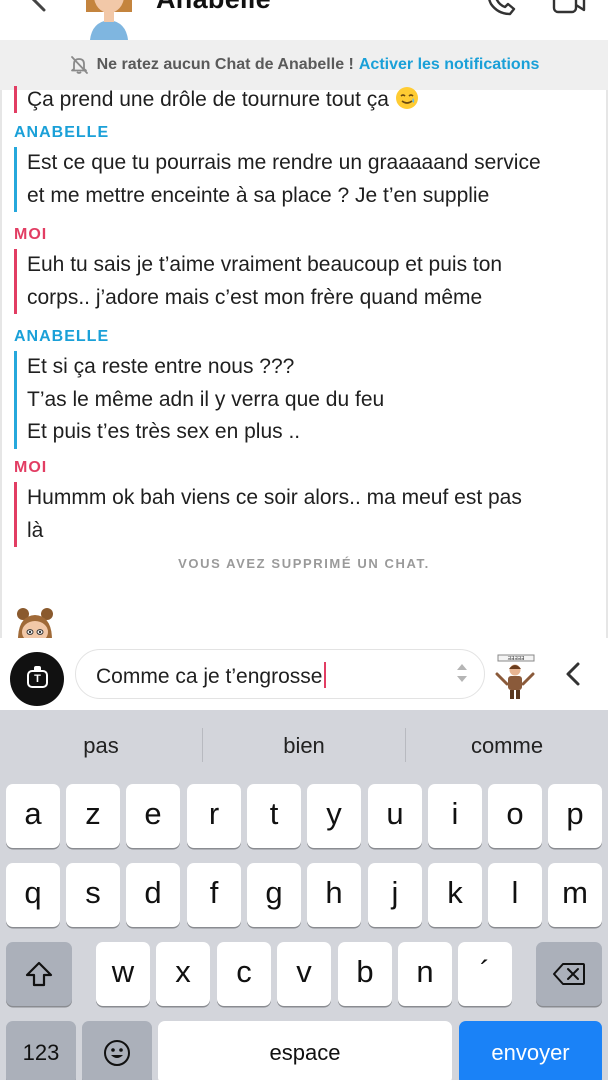  What do you see at coordinates (153, 816) in the screenshot?
I see `key: e` at bounding box center [153, 816].